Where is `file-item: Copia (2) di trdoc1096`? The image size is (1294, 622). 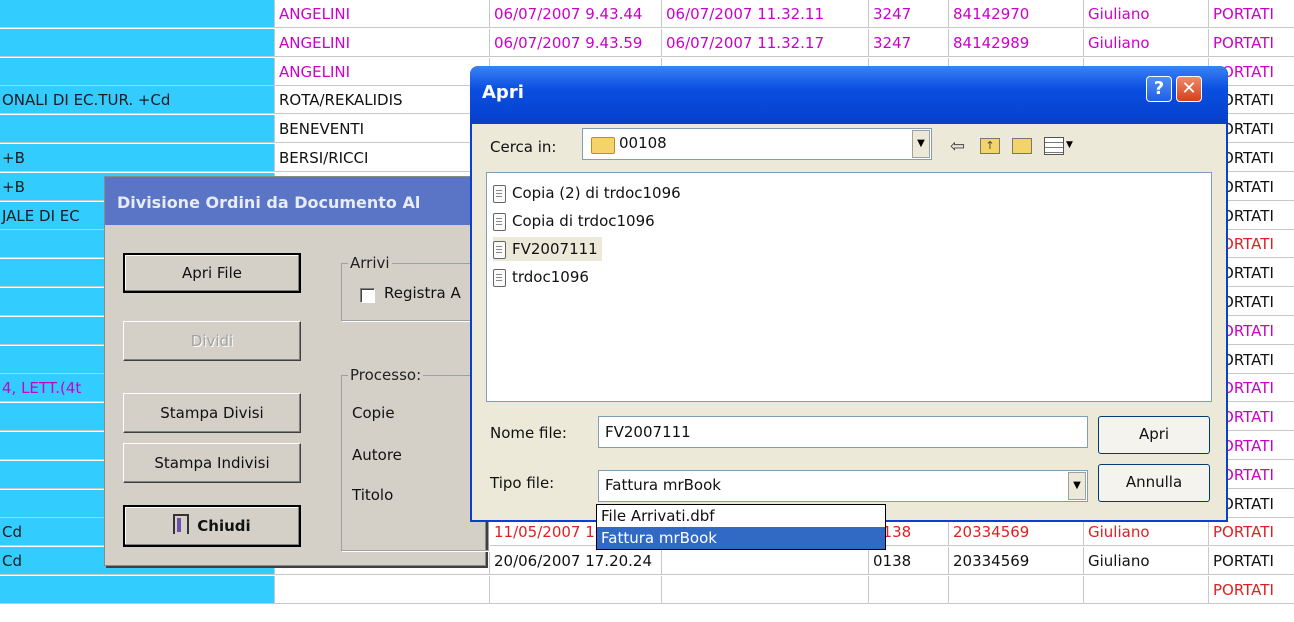
file-item: Copia (2) di trdoc1096 is located at coordinates (587, 193).